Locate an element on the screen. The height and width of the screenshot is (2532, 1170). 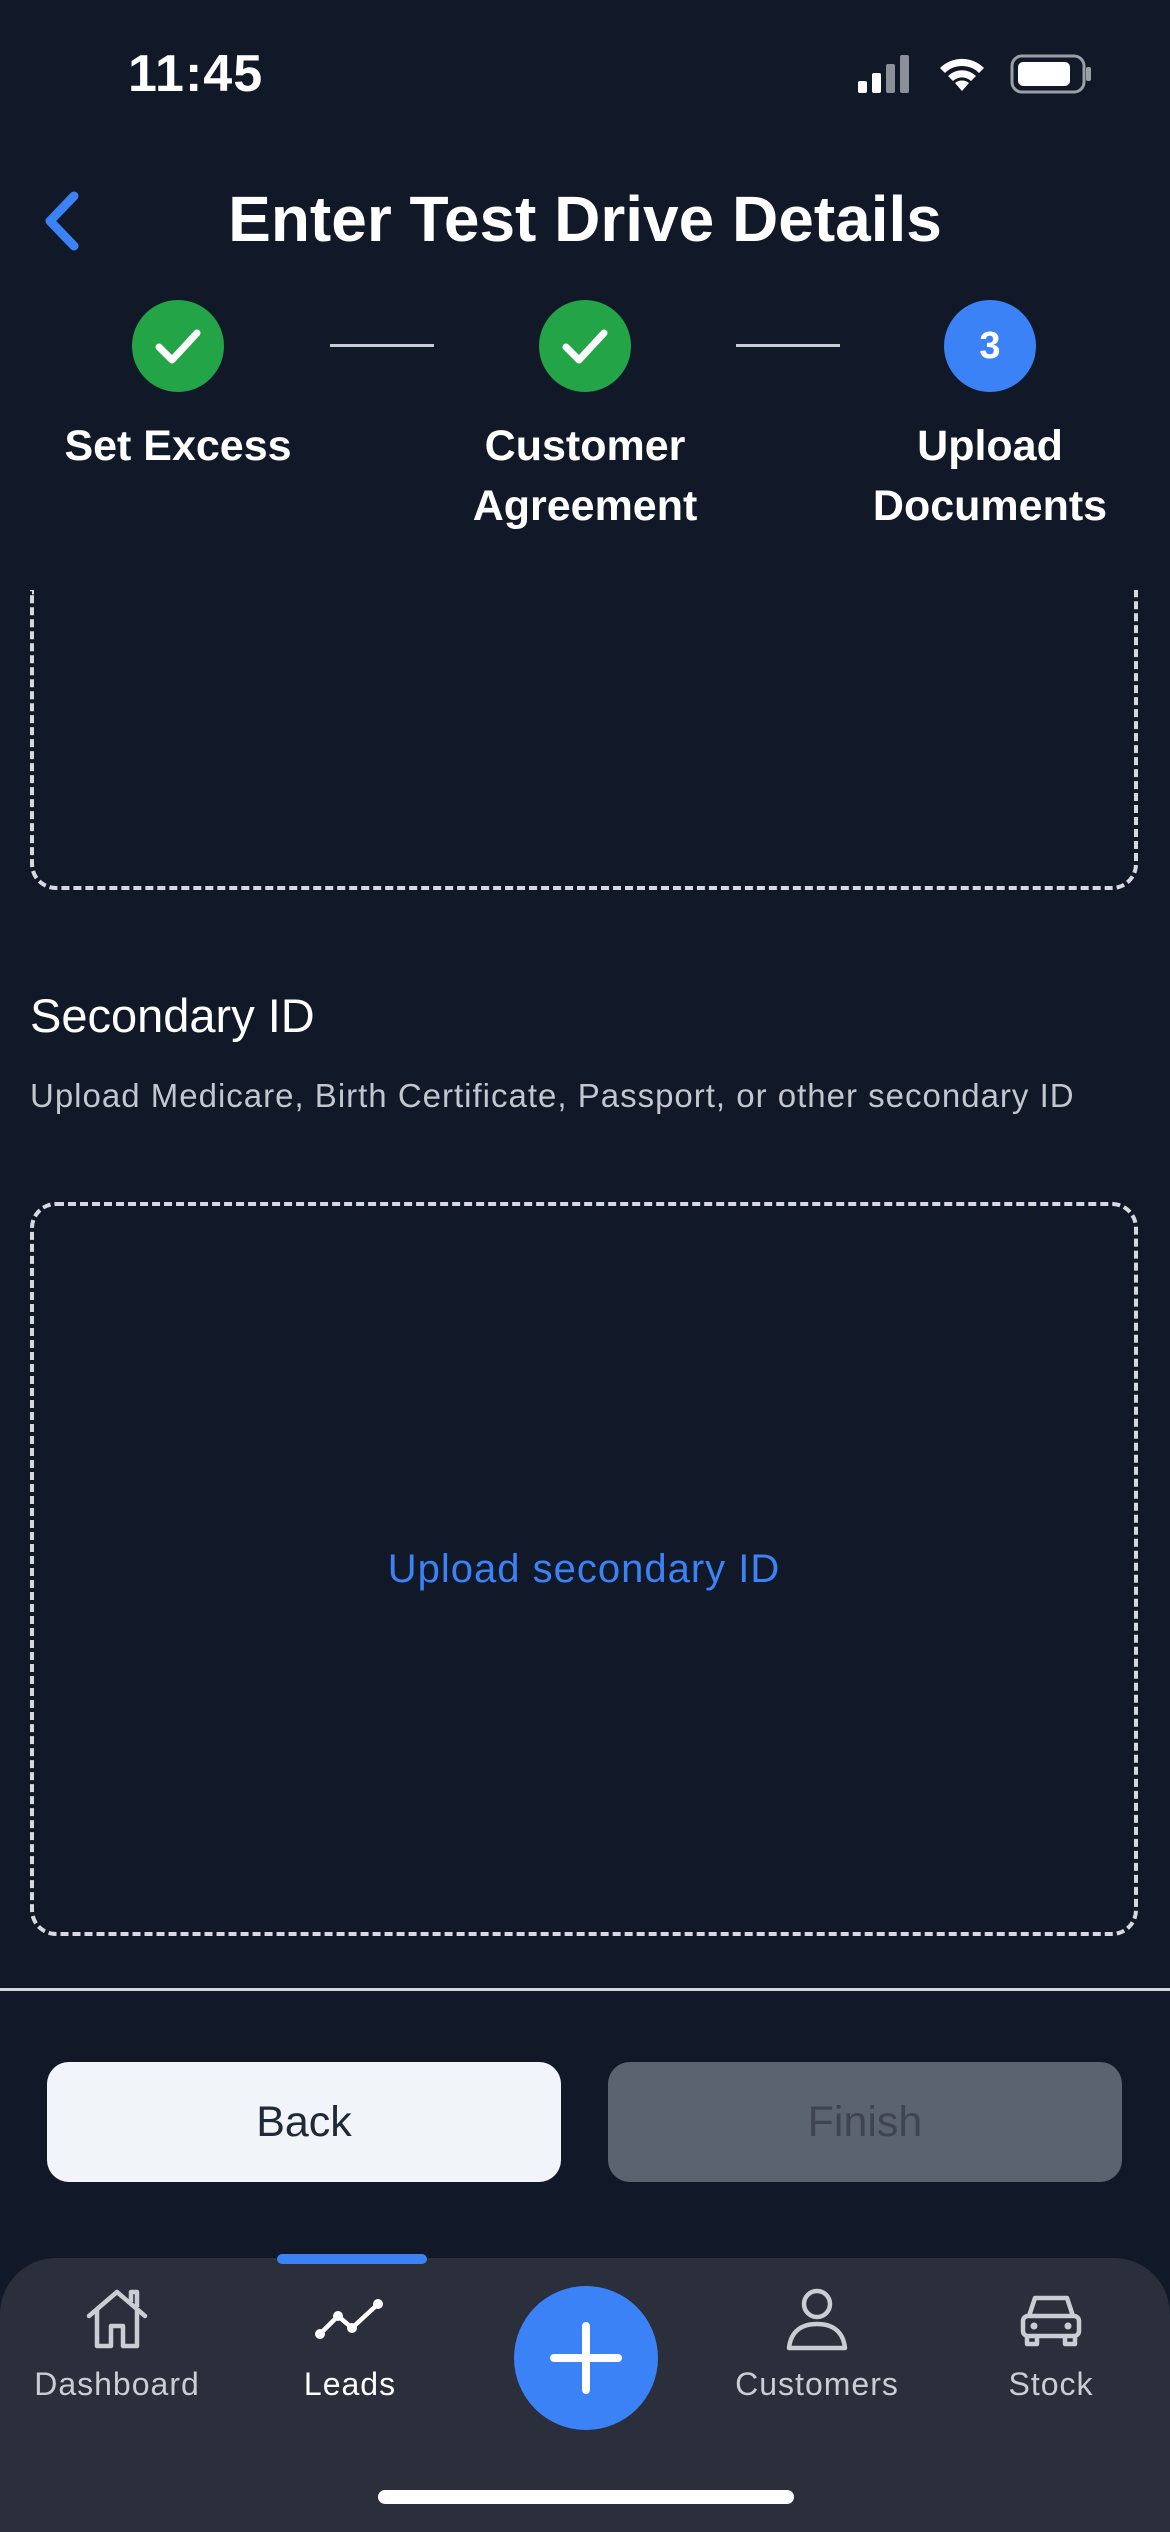
status-icons is located at coordinates (974, 74).